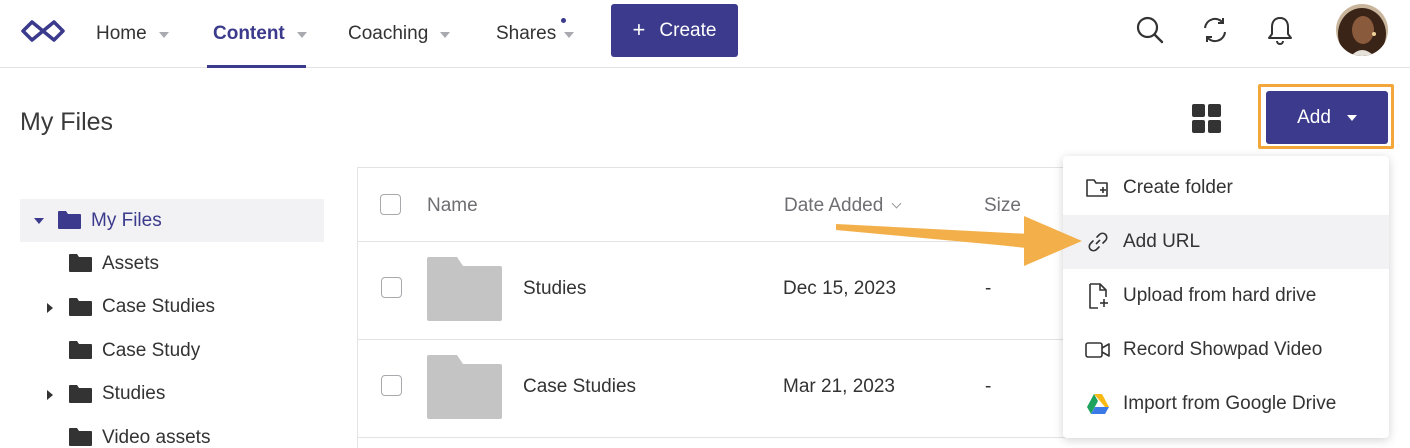 Image resolution: width=1410 pixels, height=448 pixels. What do you see at coordinates (896, 203) in the screenshot?
I see `sort-chevron-icon` at bounding box center [896, 203].